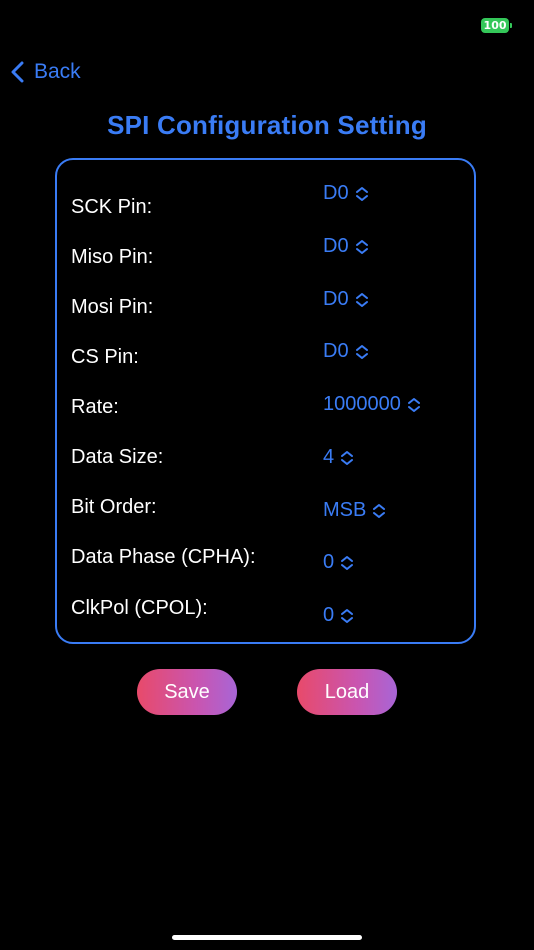 The image size is (534, 950). What do you see at coordinates (57, 71) in the screenshot?
I see `back-label: Back` at bounding box center [57, 71].